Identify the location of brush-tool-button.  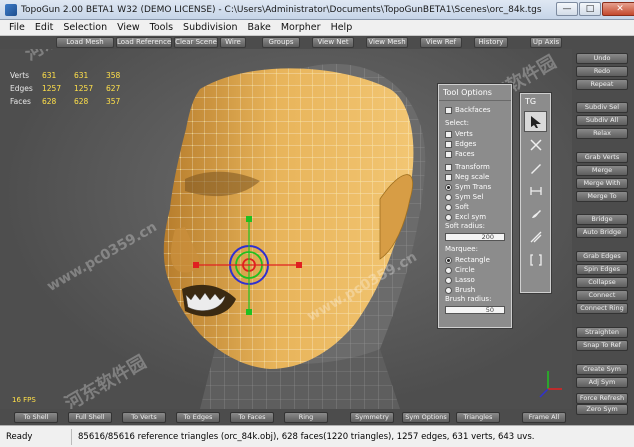
(535, 213).